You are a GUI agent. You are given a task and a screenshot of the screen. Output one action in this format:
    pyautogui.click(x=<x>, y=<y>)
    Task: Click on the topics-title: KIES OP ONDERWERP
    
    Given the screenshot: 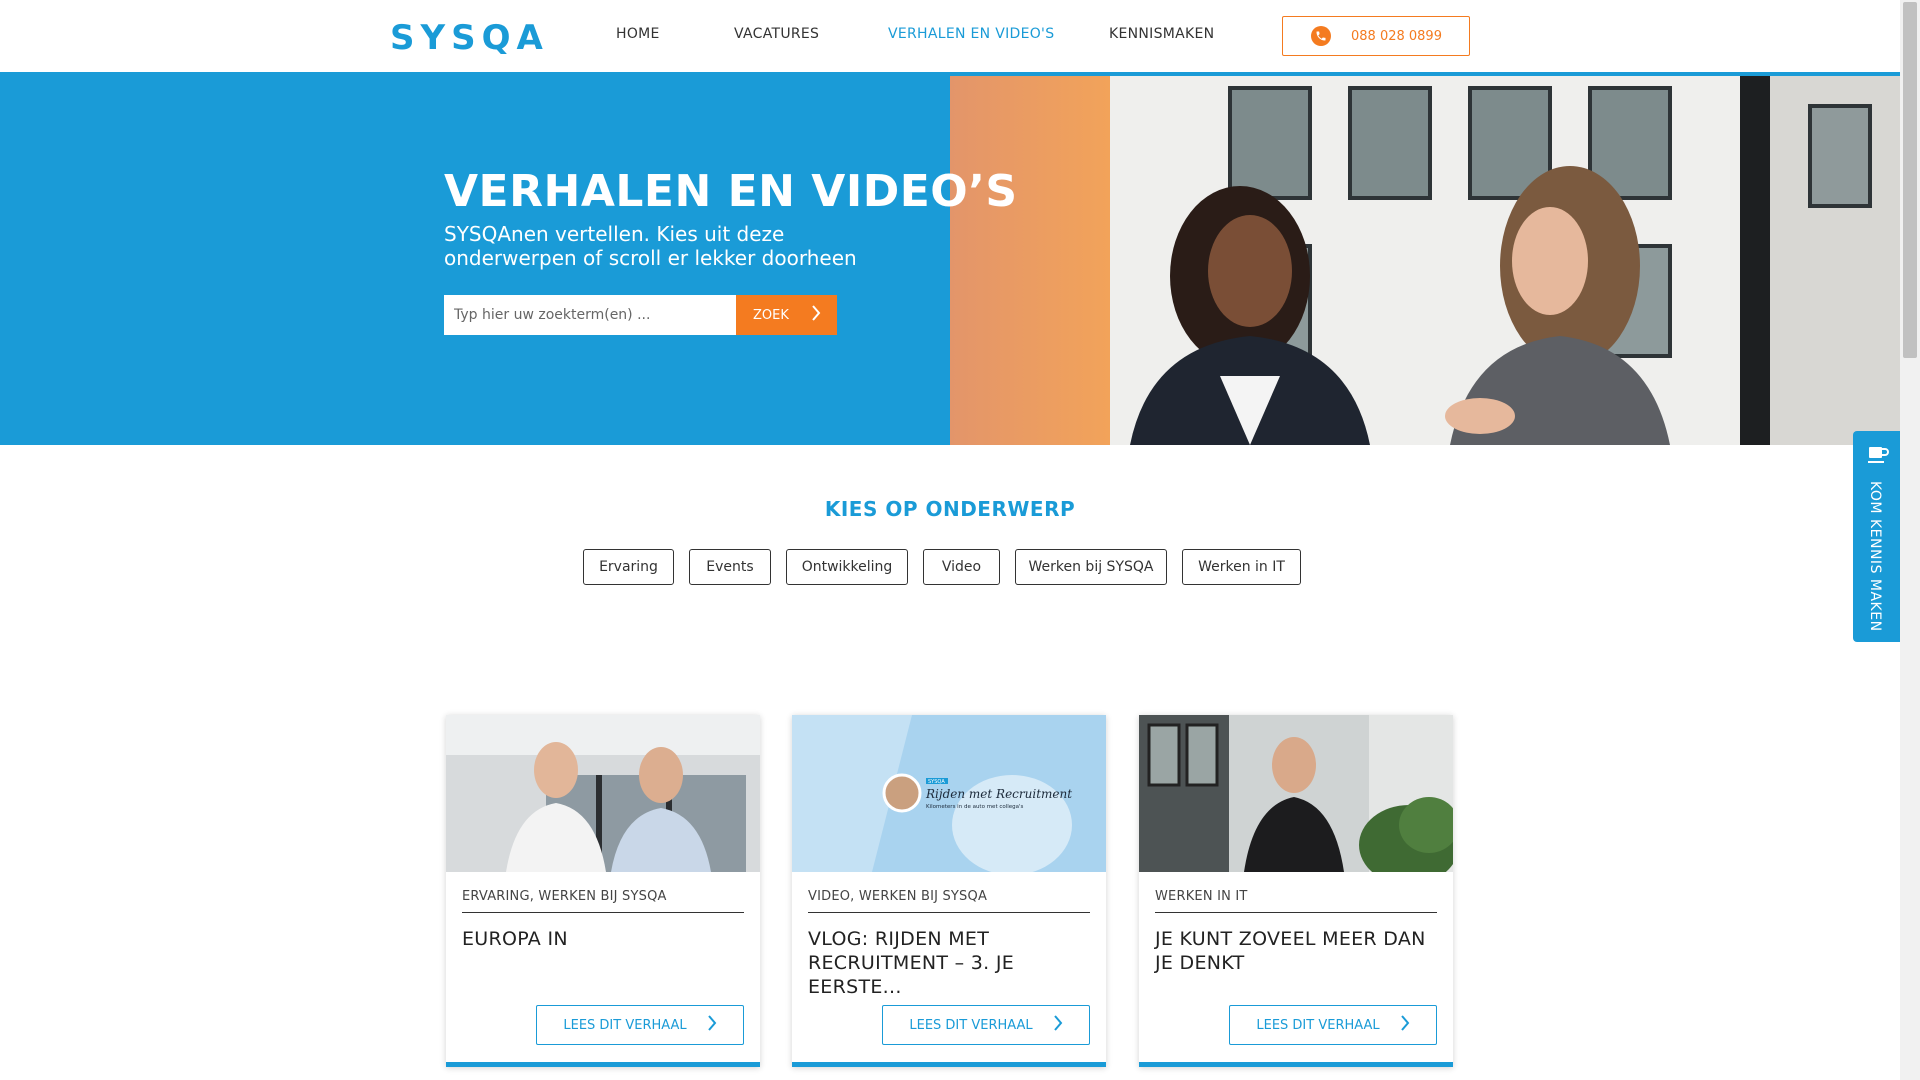 What is the action you would take?
    pyautogui.click(x=950, y=509)
    